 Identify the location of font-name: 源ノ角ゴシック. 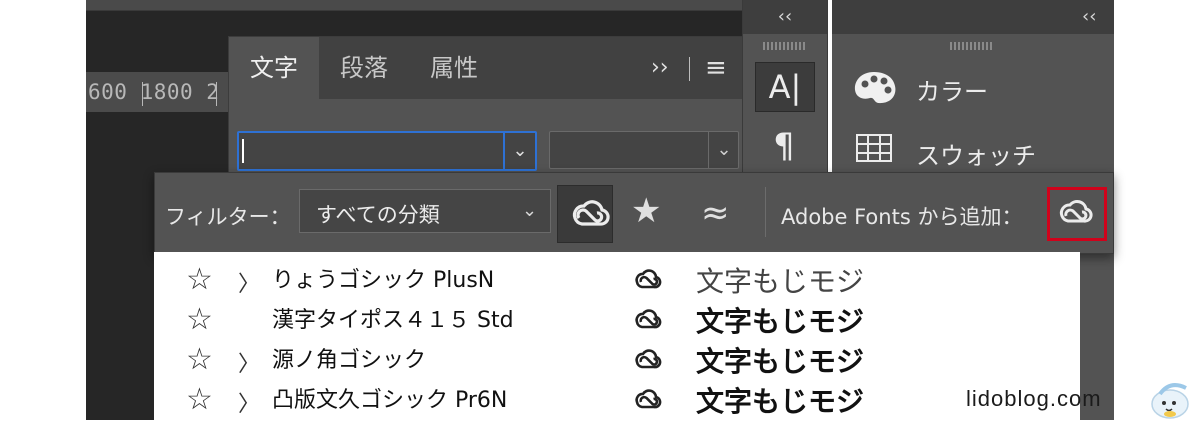
(349, 360).